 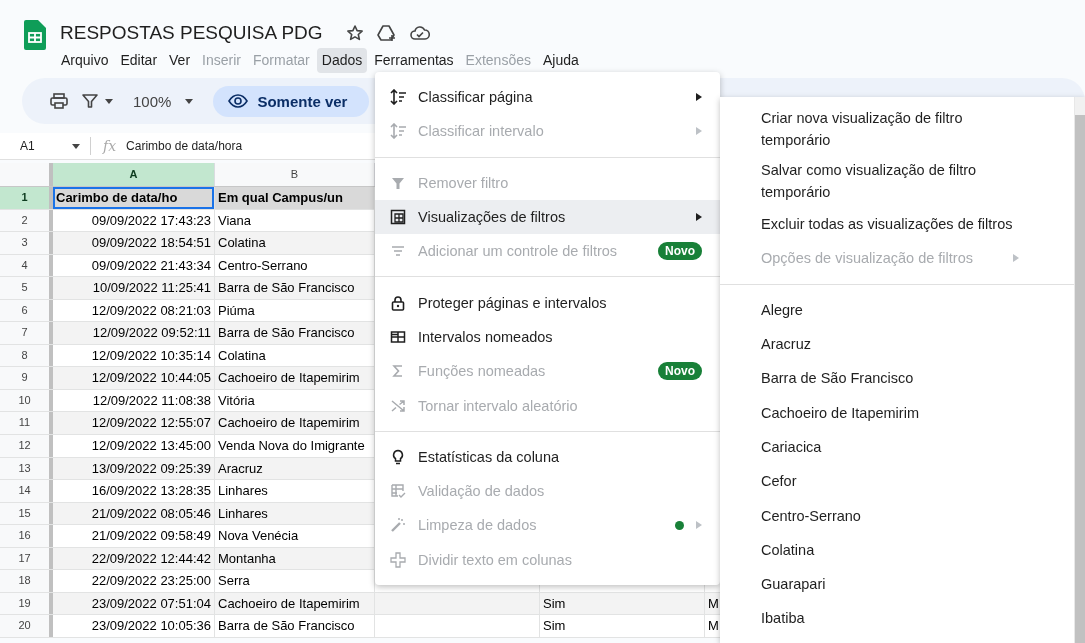 What do you see at coordinates (414, 60) in the screenshot?
I see `menu-bar-item: Ferramentas` at bounding box center [414, 60].